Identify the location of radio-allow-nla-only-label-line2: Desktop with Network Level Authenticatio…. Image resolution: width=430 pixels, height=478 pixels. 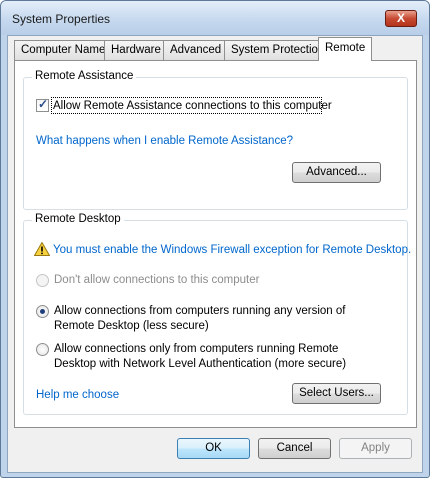
(200, 364).